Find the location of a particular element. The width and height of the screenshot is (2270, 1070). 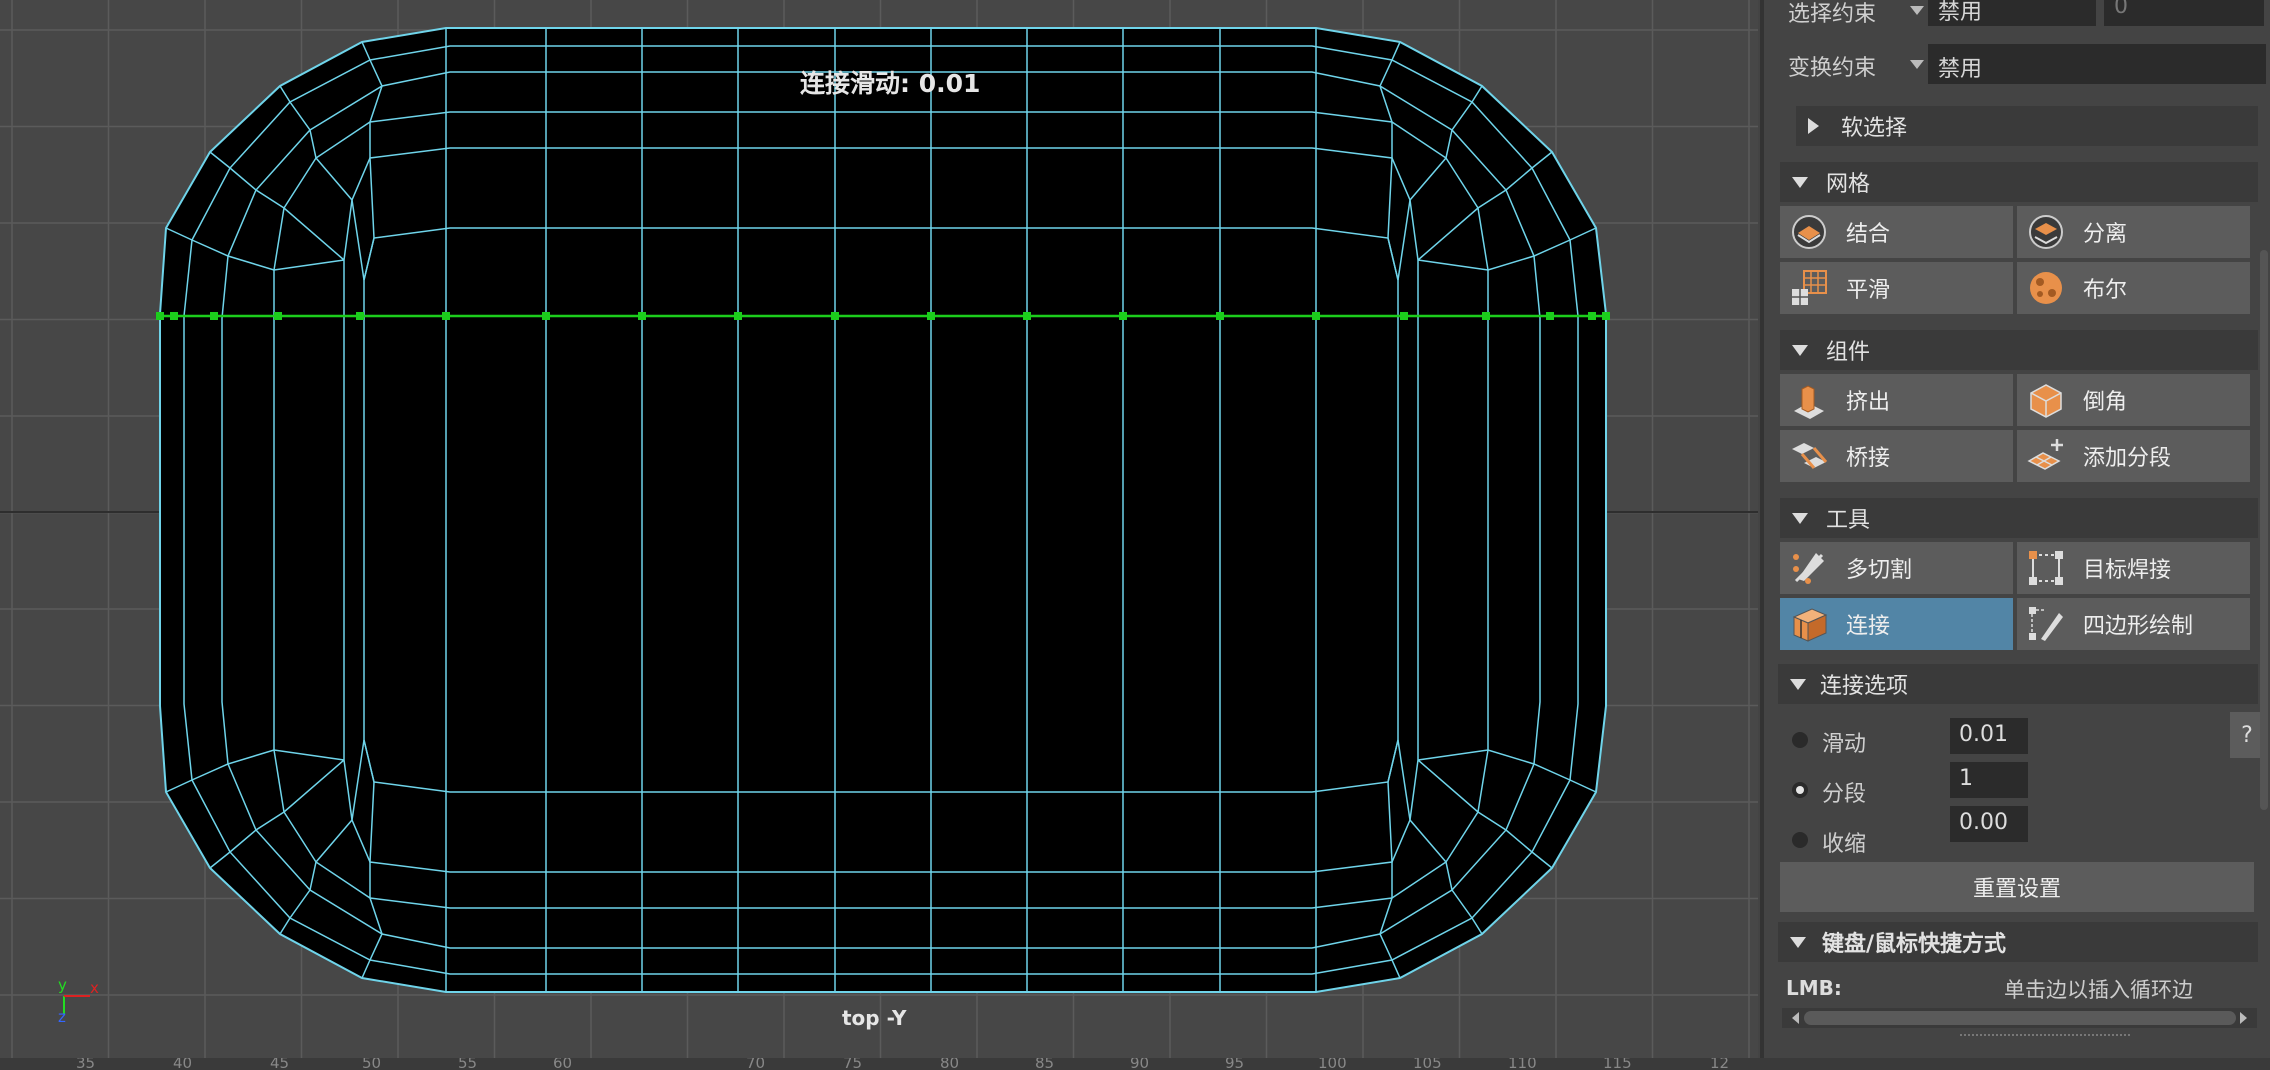

shortcuts-section-header: 键盘/鼠标快捷方式 is located at coordinates (2018, 942).